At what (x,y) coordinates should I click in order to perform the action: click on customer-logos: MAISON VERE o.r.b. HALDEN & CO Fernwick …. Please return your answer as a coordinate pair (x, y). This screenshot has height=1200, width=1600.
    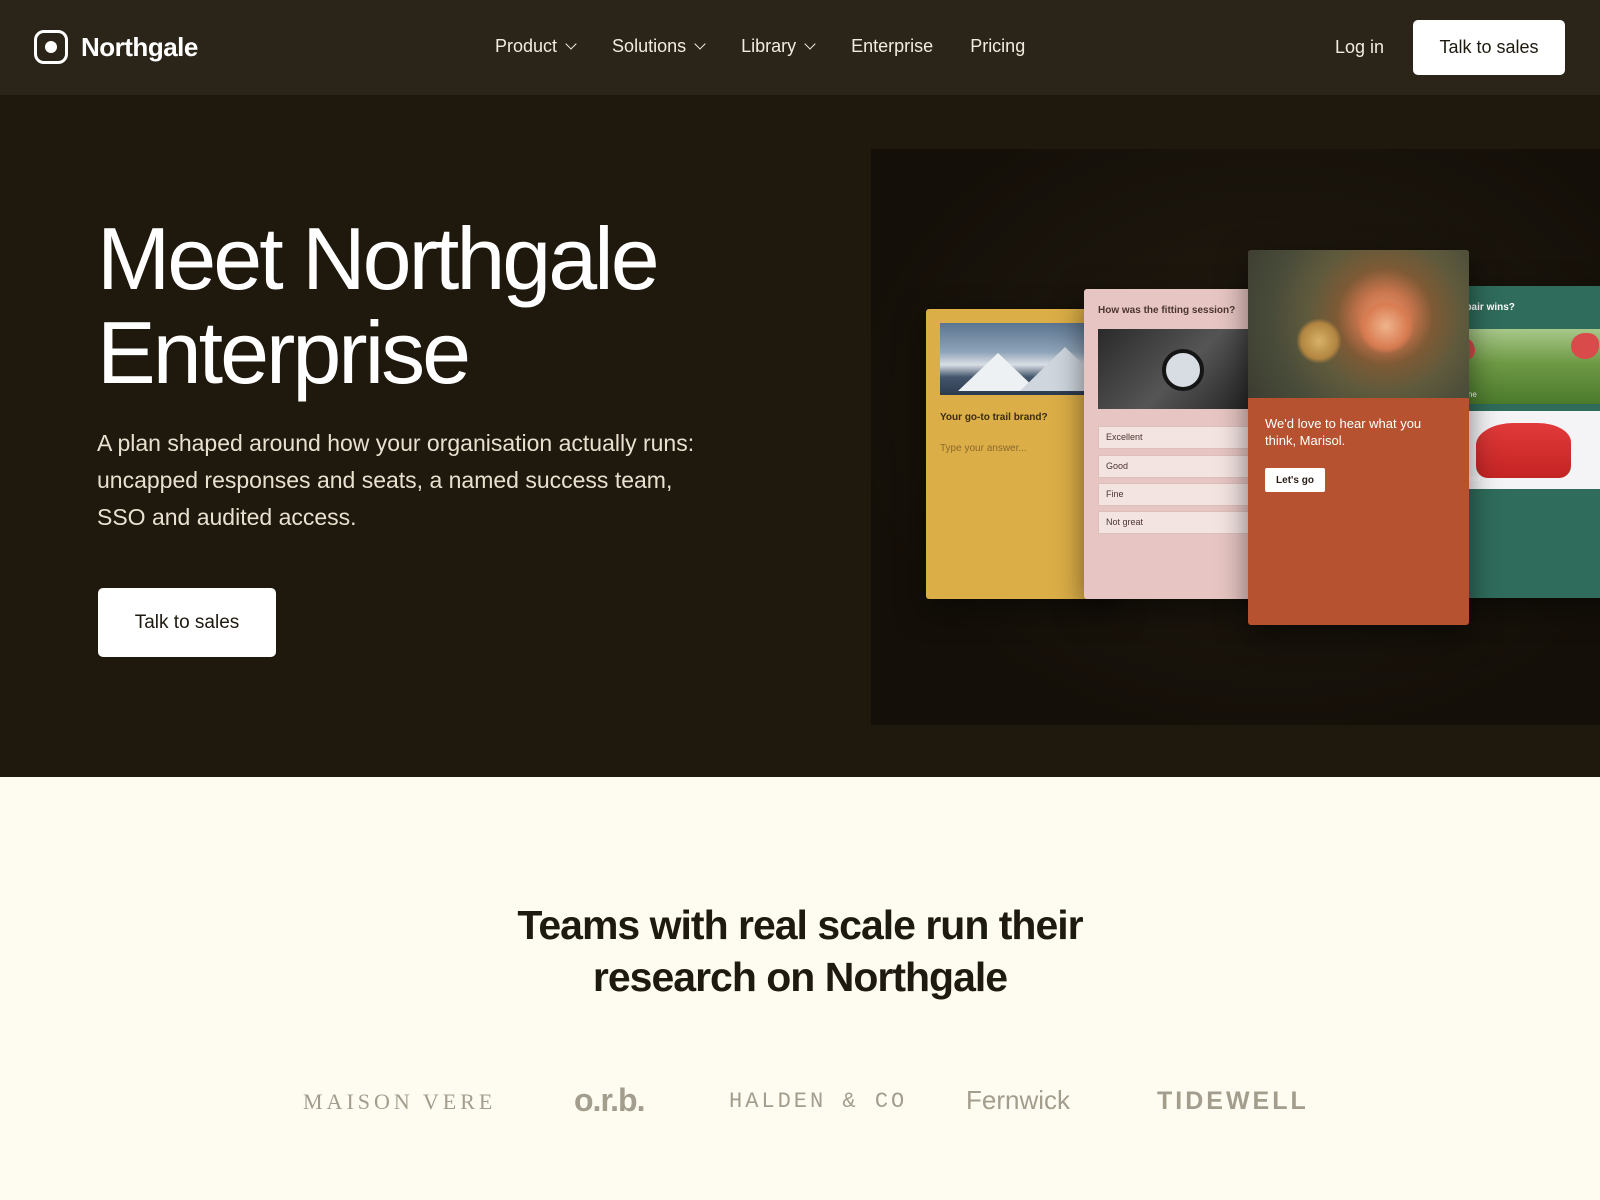
    Looking at the image, I should click on (800, 1102).